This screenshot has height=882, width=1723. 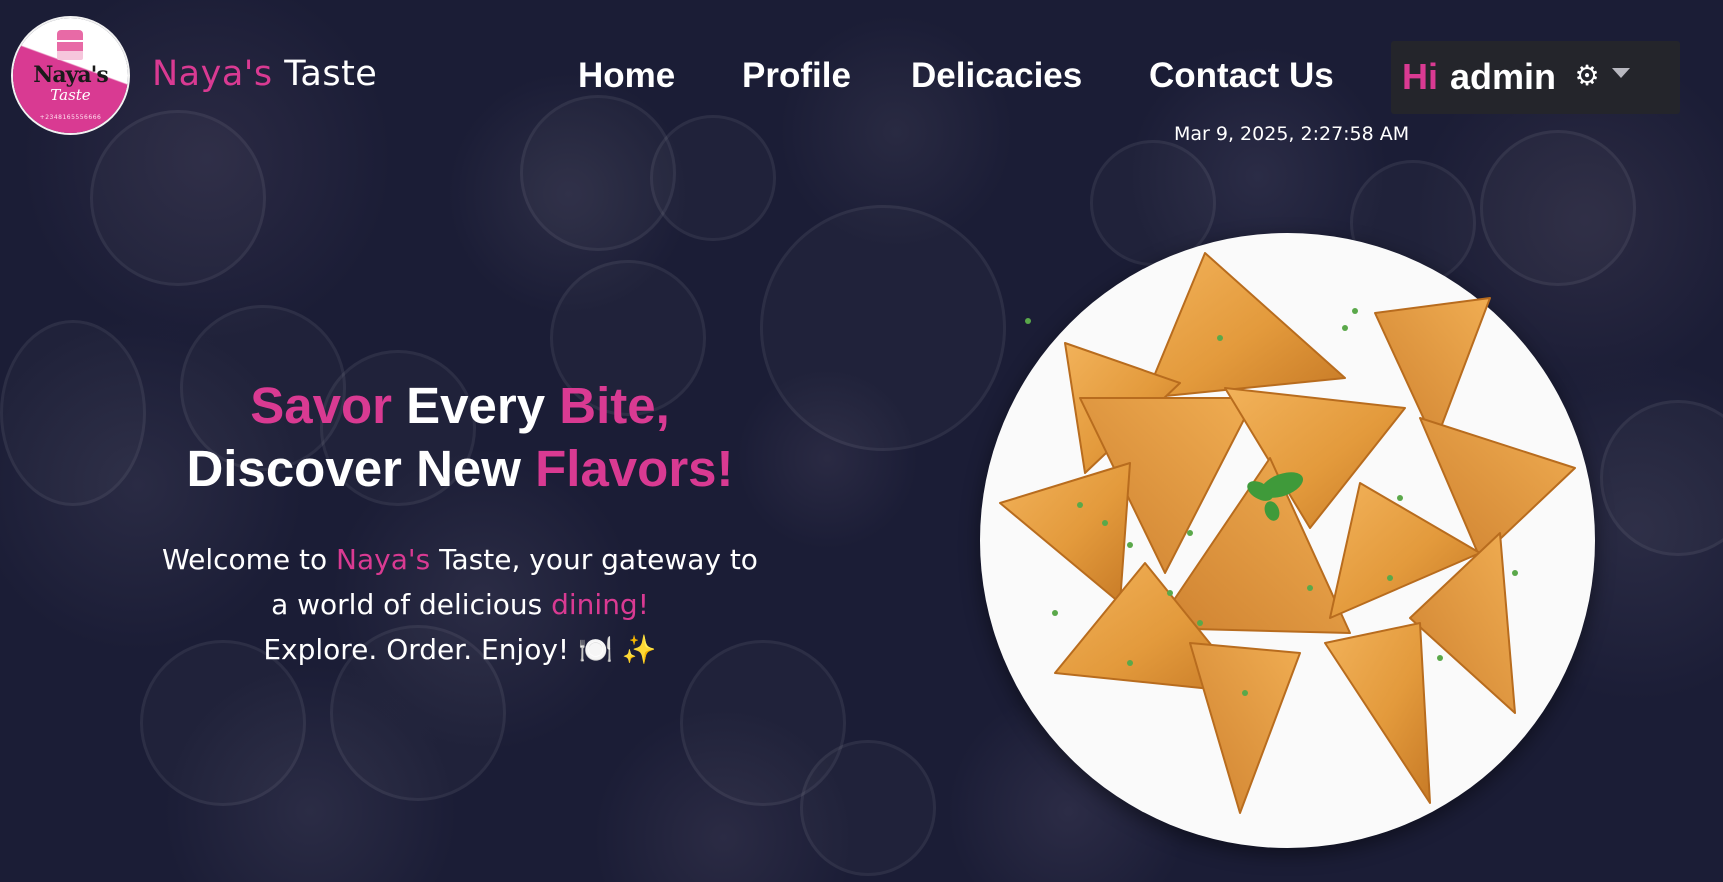 What do you see at coordinates (614, 405) in the screenshot?
I see `hero-word-bite: Bite,` at bounding box center [614, 405].